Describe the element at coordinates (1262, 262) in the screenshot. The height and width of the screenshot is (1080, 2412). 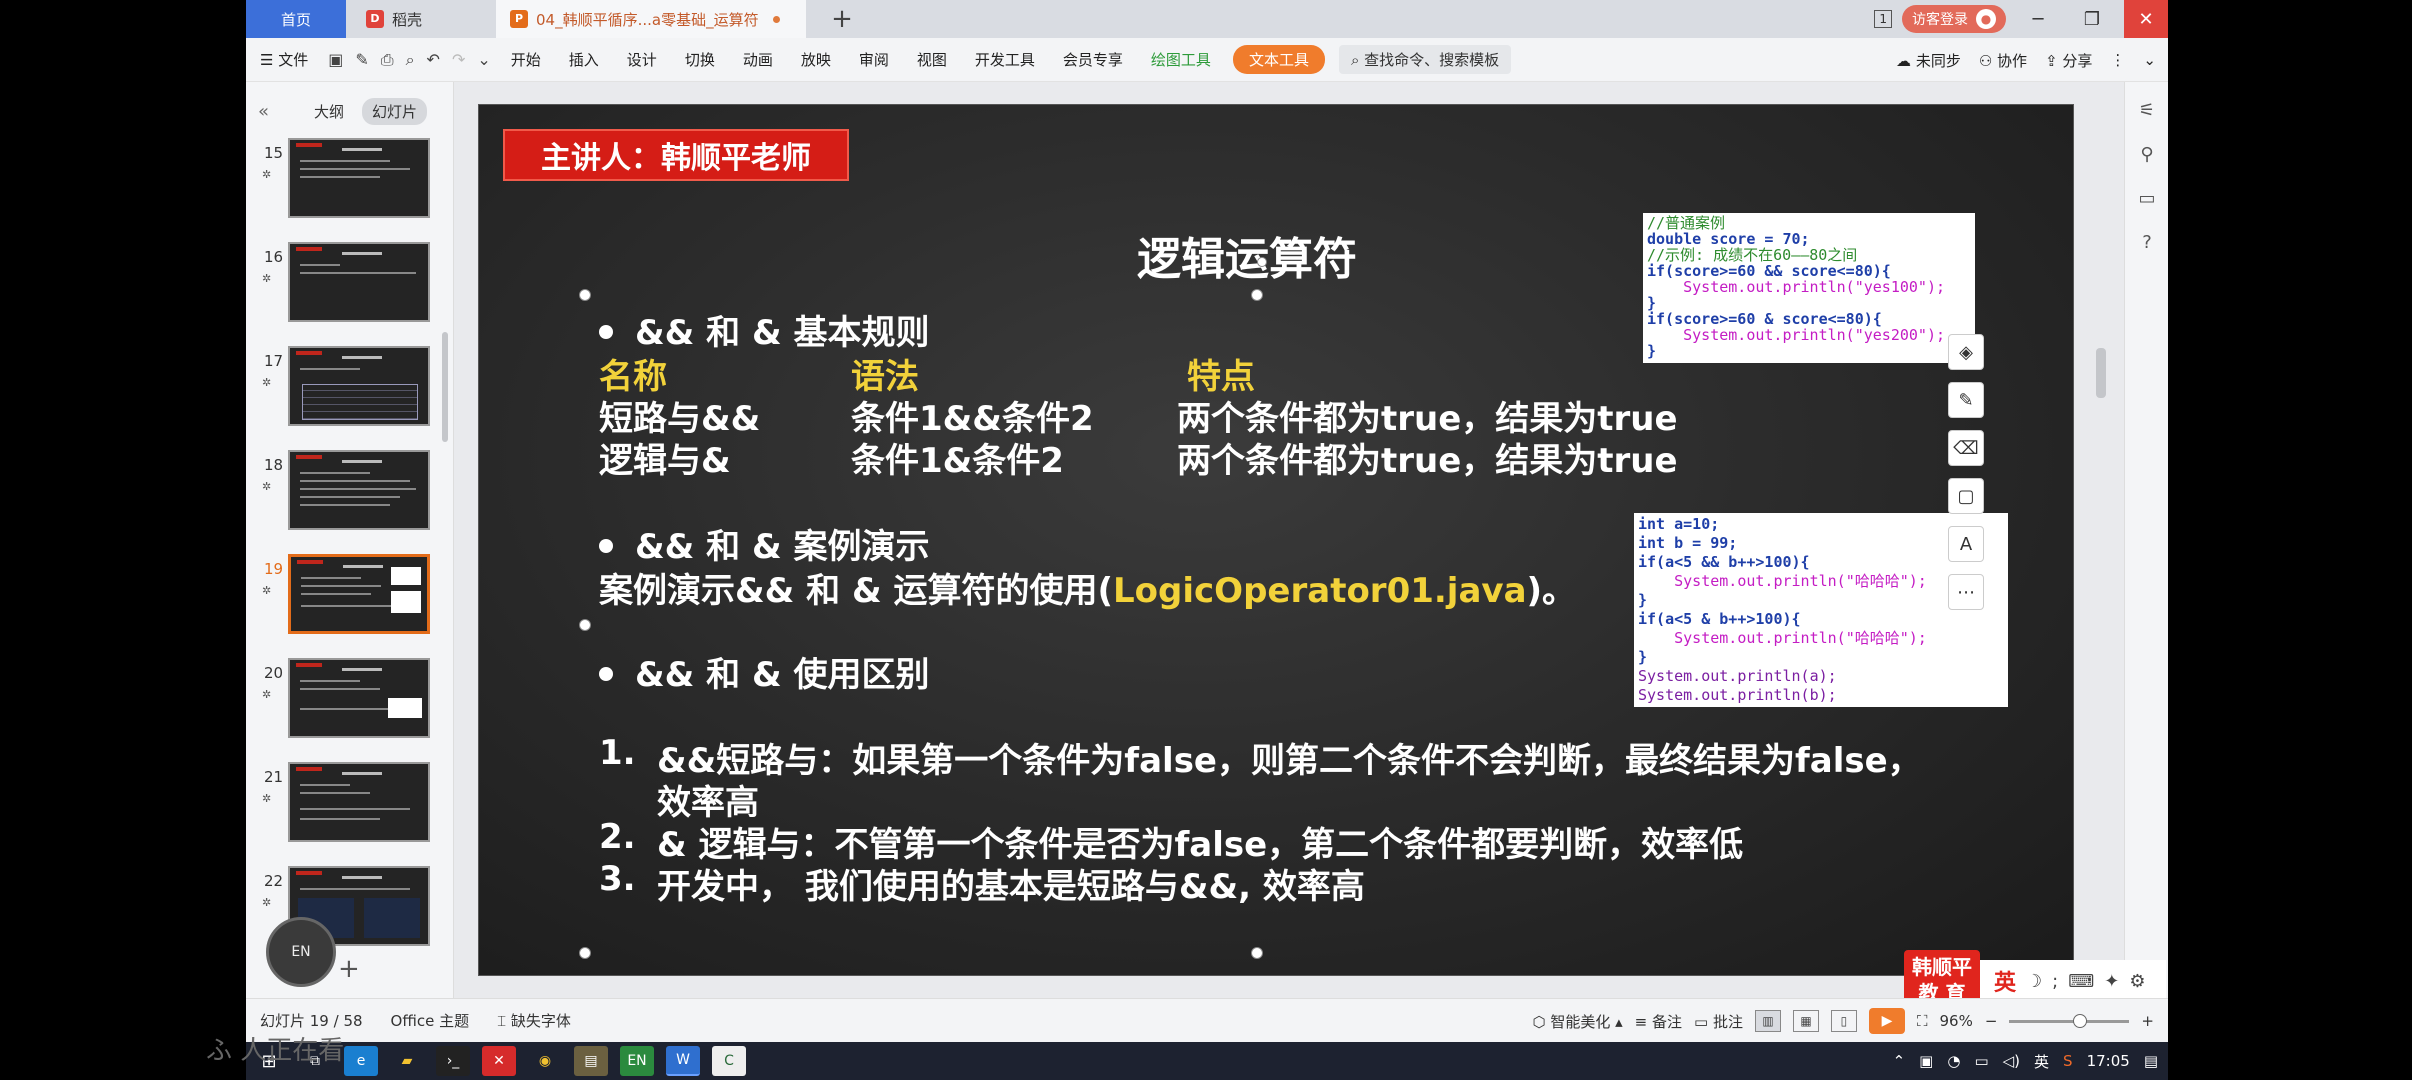
I see `rotate-handle` at that location.